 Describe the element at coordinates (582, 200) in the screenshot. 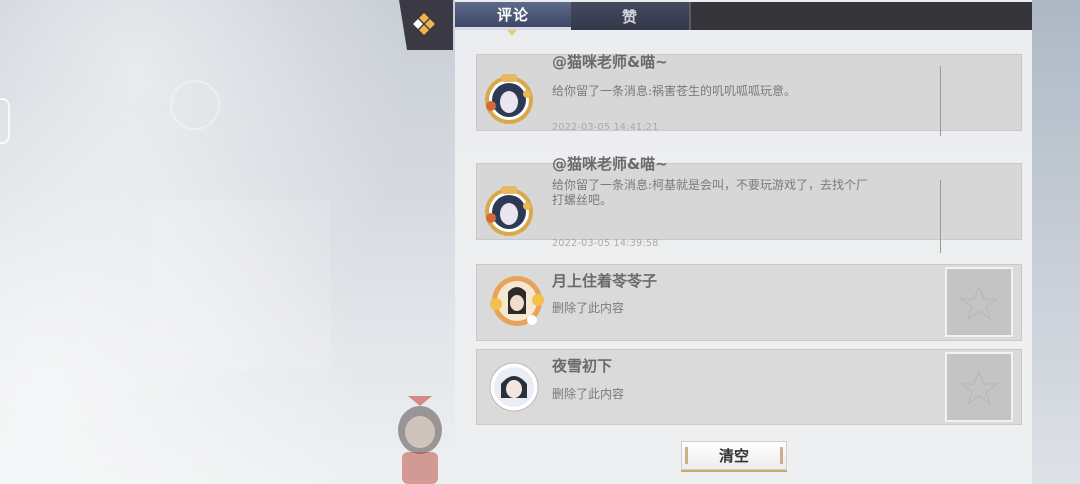

I see `message-text-line-2: 打螺丝吧。` at that location.